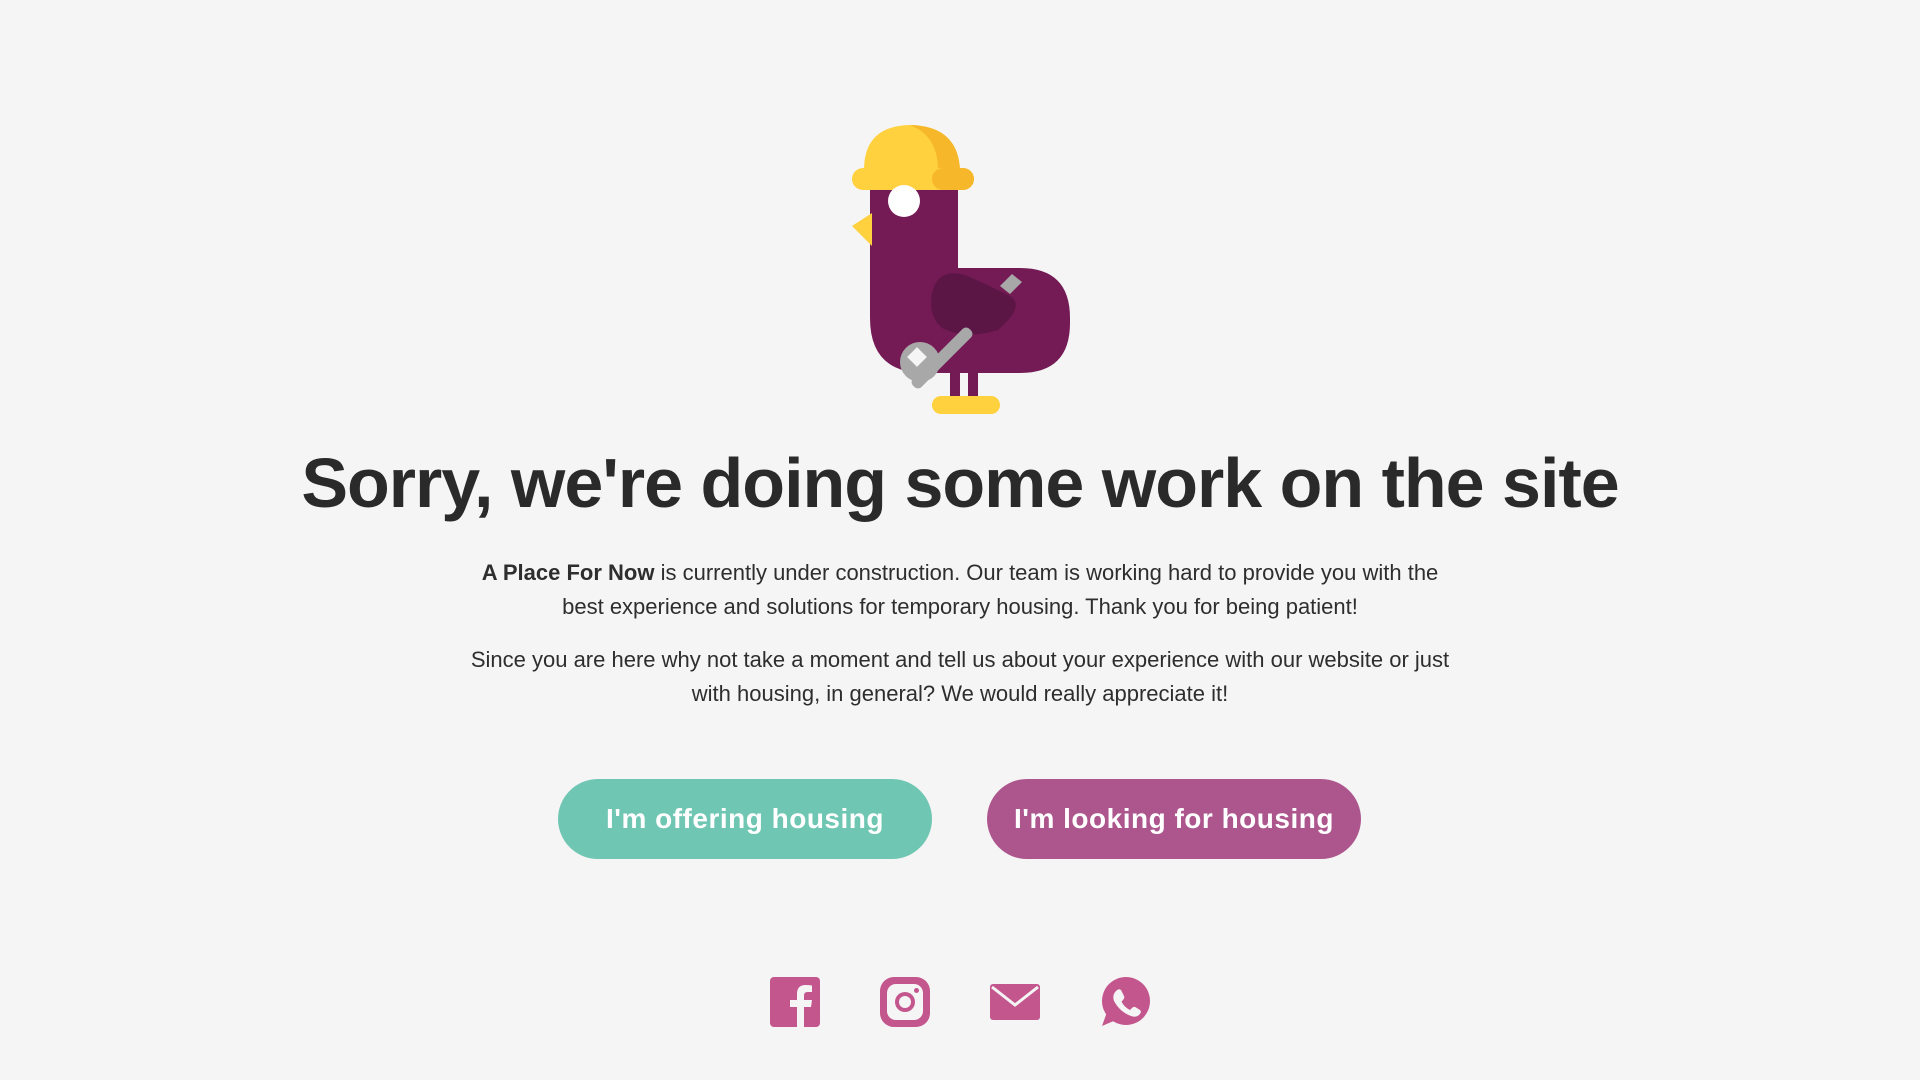 The image size is (1920, 1080). Describe the element at coordinates (1174, 819) in the screenshot. I see `looking-for-housing-button: I'm looking for housing` at that location.